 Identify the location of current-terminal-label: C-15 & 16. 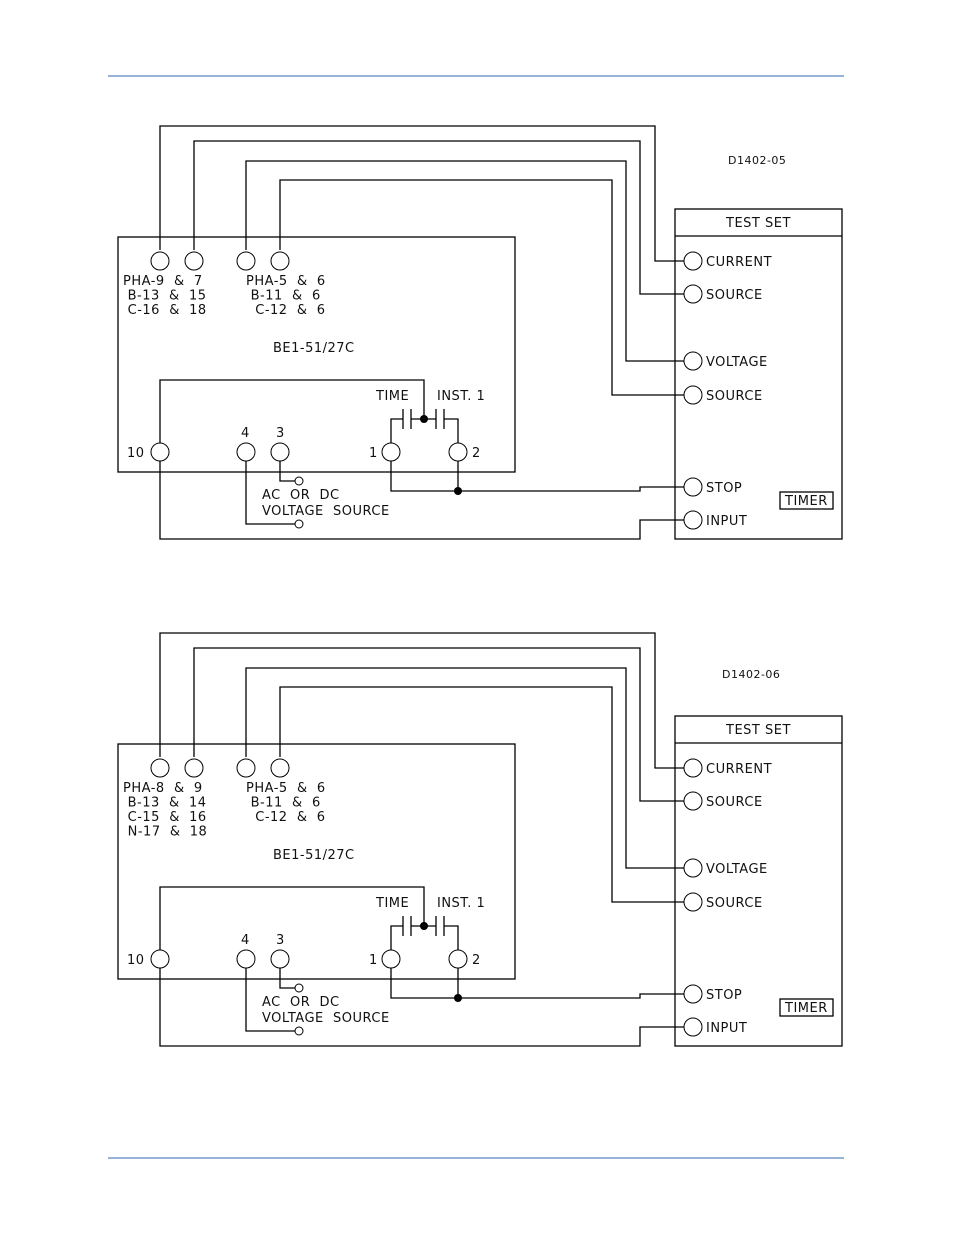
(165, 817).